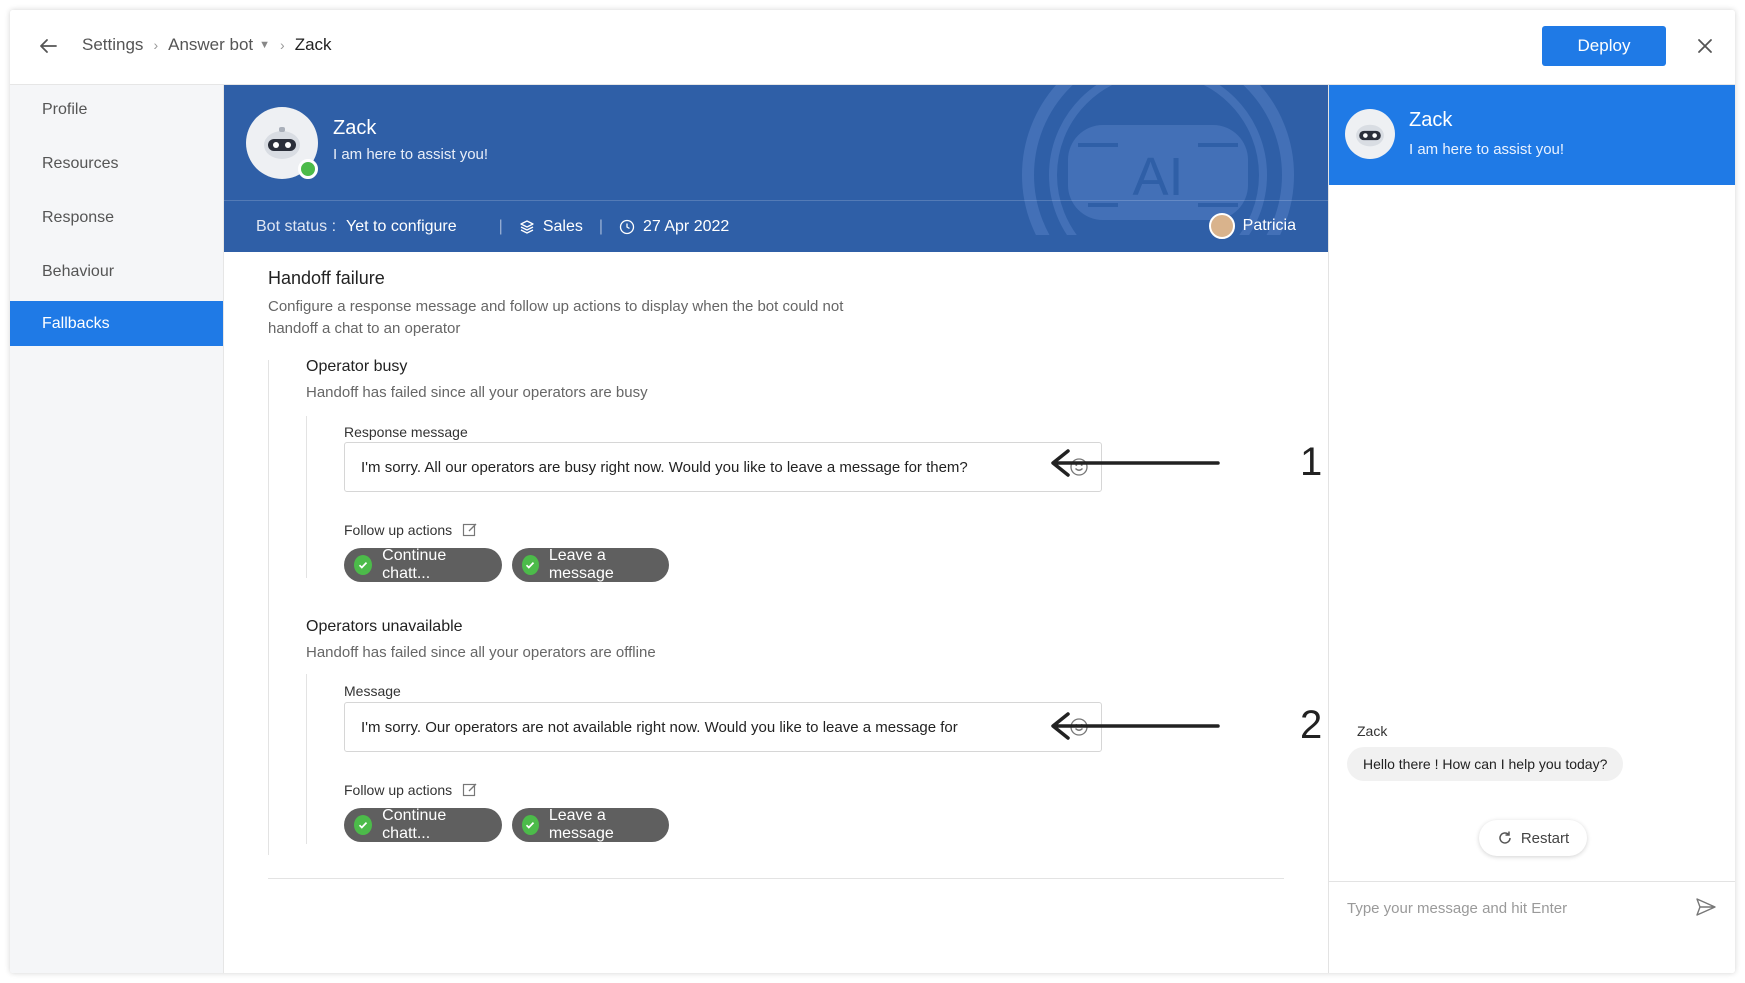  I want to click on online-status-dot, so click(308, 169).